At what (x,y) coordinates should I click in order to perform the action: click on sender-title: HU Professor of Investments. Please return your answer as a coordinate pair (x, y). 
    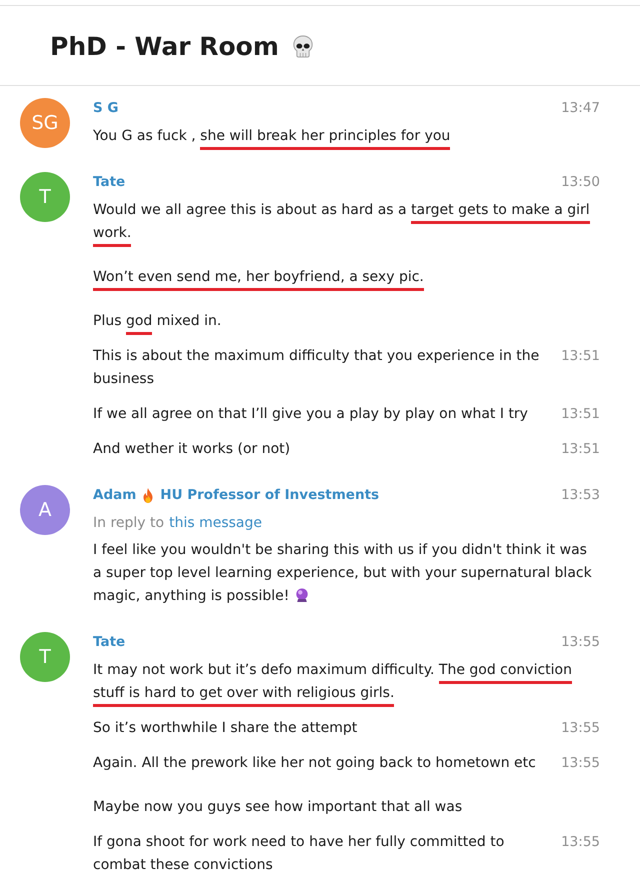
    Looking at the image, I should click on (270, 495).